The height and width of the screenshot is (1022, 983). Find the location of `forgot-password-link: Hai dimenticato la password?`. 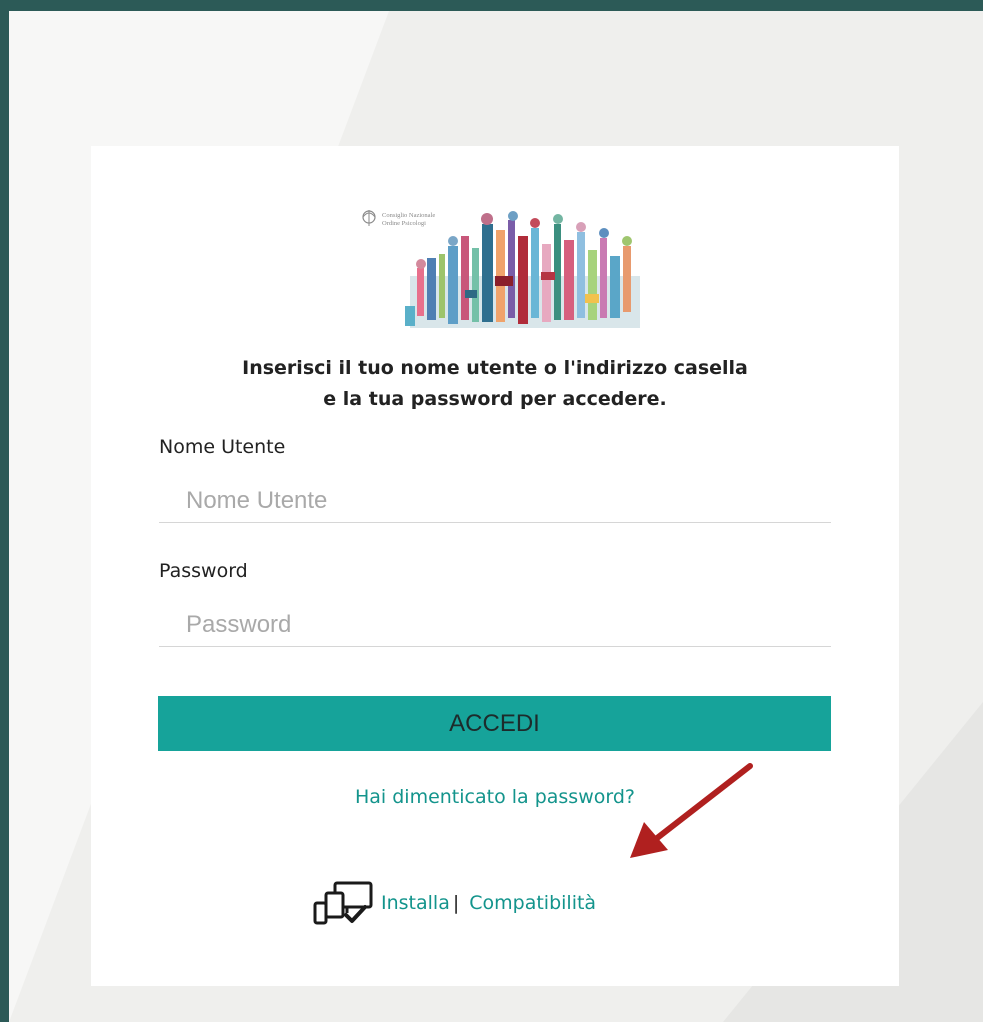

forgot-password-link: Hai dimenticato la password? is located at coordinates (495, 797).